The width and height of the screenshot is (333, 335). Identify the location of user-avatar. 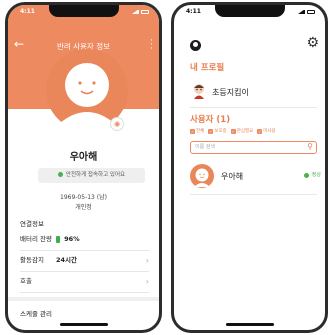
(202, 176).